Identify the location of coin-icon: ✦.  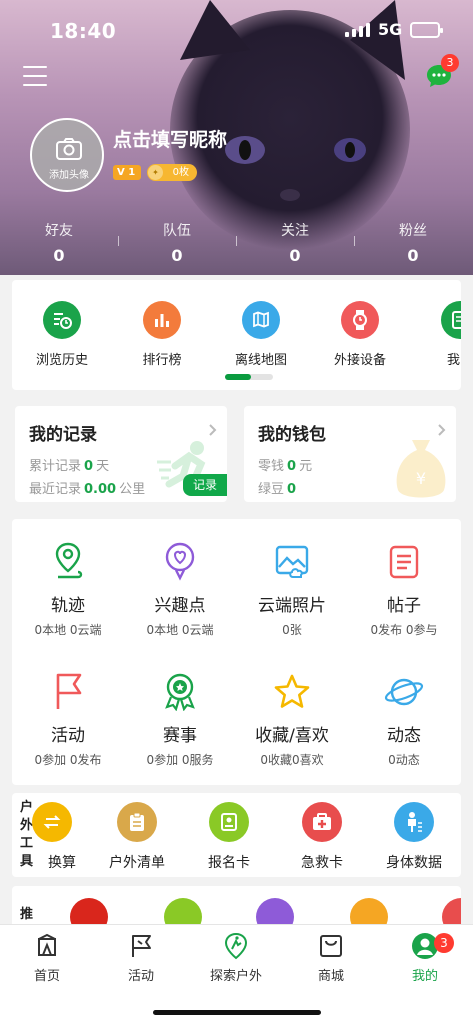
(155, 172).